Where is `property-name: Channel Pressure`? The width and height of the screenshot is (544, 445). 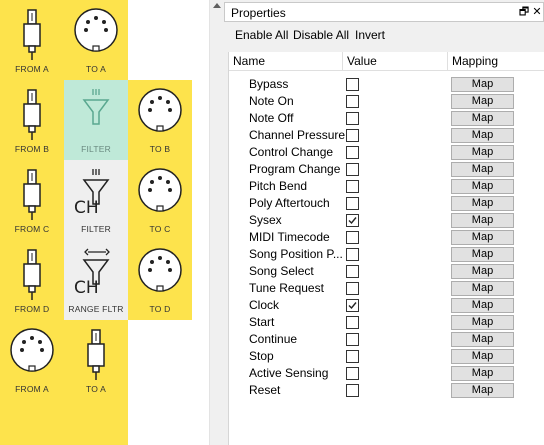 property-name: Channel Pressure is located at coordinates (297, 135).